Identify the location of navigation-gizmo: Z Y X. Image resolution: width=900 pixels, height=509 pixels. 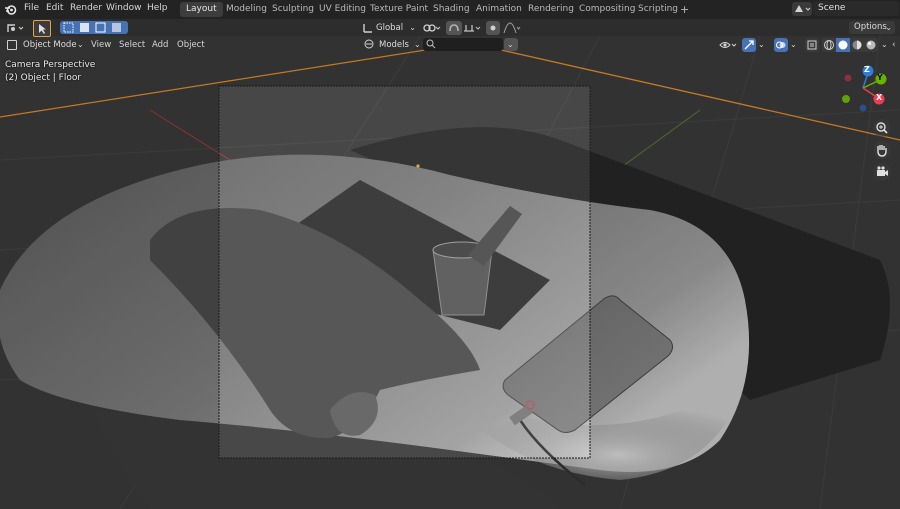
(863, 88).